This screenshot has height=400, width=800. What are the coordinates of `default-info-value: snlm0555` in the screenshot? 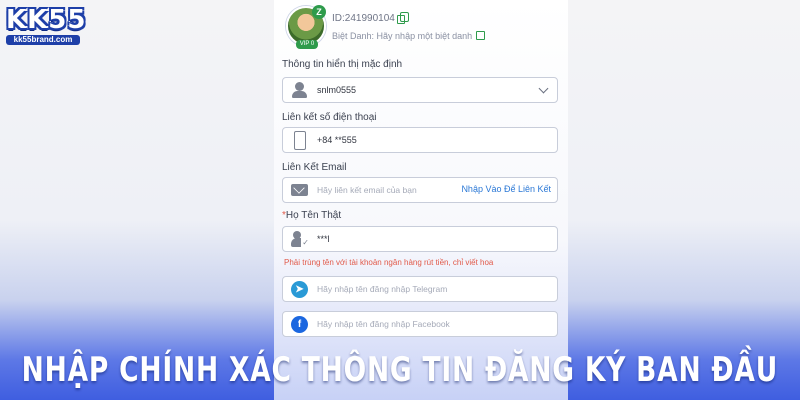 It's located at (337, 90).